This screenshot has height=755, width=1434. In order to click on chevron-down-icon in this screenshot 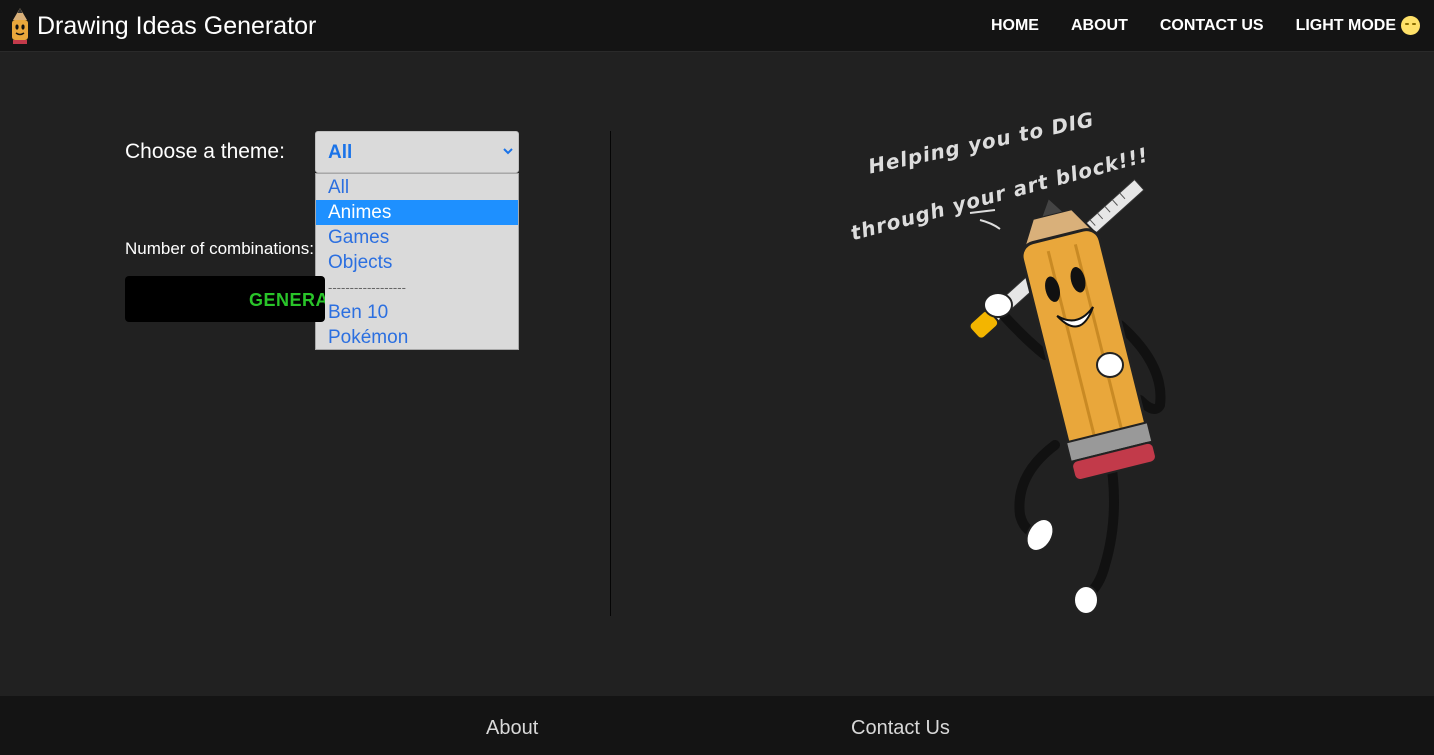, I will do `click(508, 151)`.